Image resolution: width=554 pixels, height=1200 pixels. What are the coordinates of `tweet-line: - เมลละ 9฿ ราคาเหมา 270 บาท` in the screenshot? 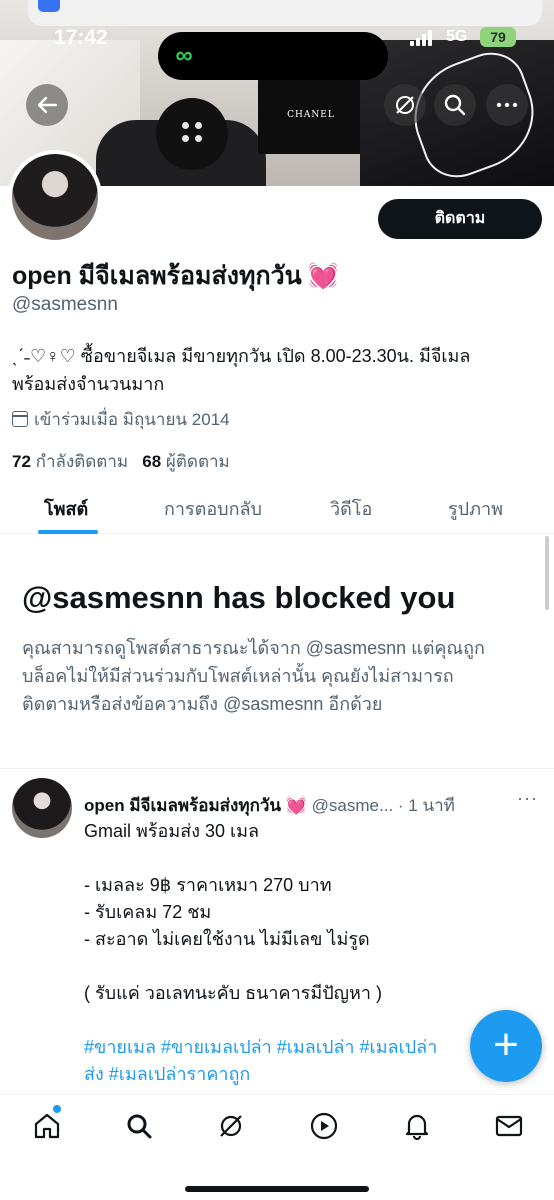 It's located at (208, 885).